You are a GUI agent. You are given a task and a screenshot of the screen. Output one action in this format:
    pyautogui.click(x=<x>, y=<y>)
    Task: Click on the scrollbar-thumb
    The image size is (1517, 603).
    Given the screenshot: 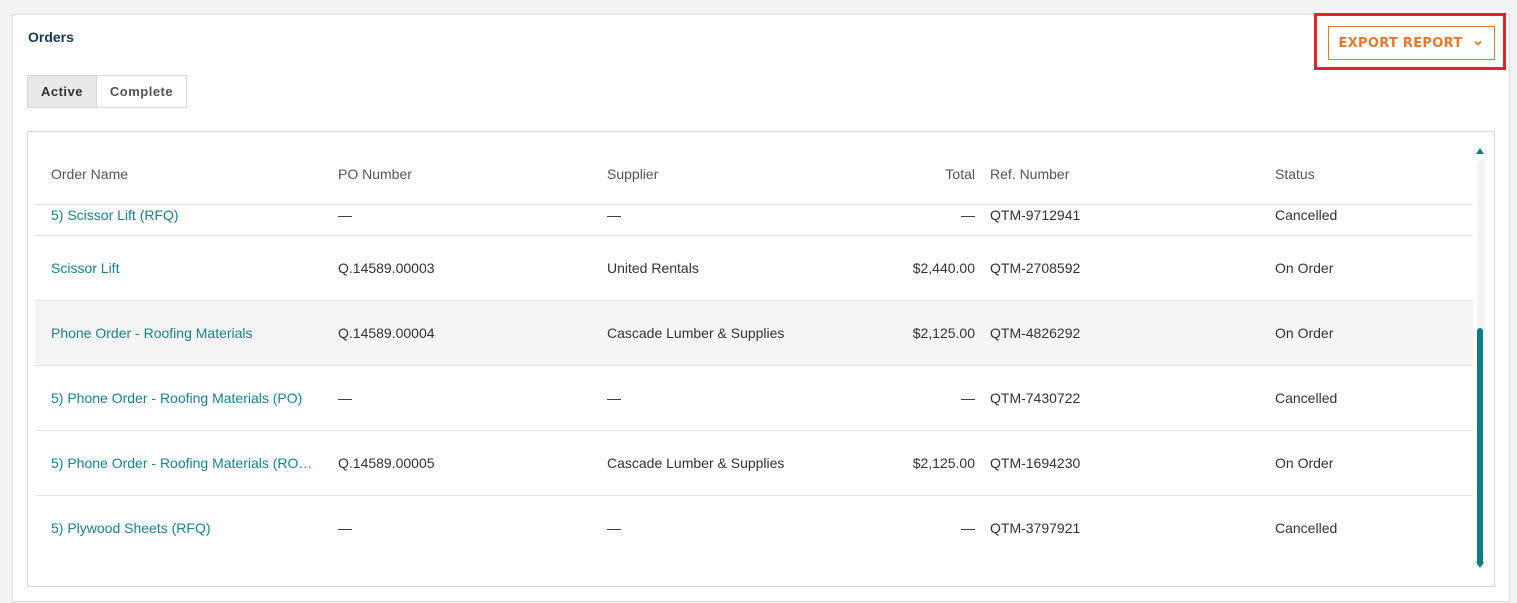 What is the action you would take?
    pyautogui.click(x=1480, y=447)
    